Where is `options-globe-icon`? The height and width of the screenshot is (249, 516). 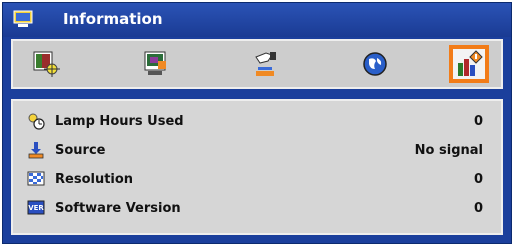 options-globe-icon is located at coordinates (375, 64).